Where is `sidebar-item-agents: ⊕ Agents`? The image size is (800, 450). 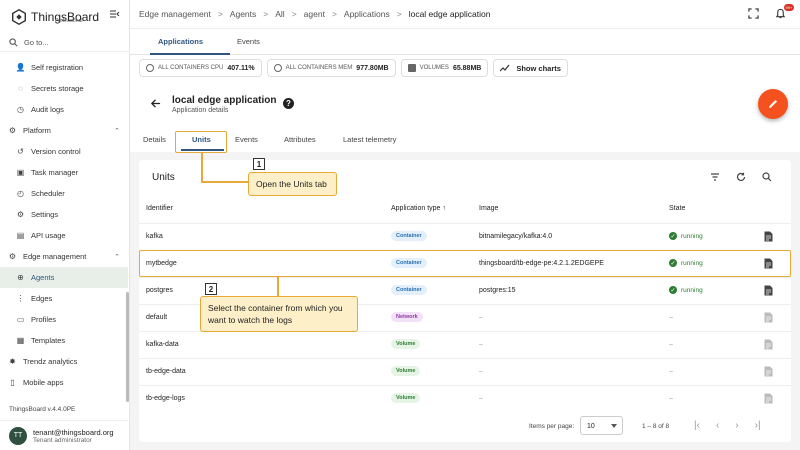
sidebar-item-agents: ⊕ Agents is located at coordinates (64, 277).